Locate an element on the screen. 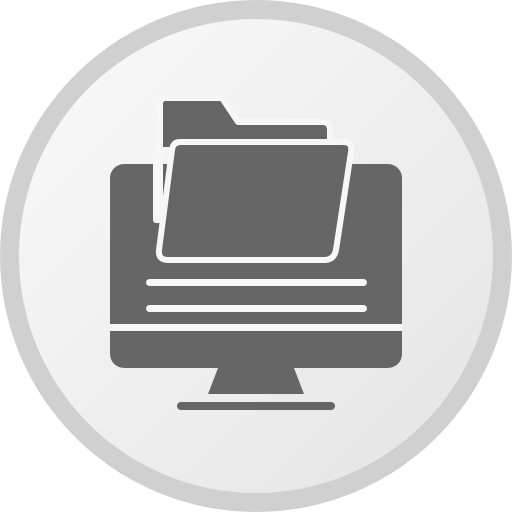  monitor-bezel-line is located at coordinates (256, 327).